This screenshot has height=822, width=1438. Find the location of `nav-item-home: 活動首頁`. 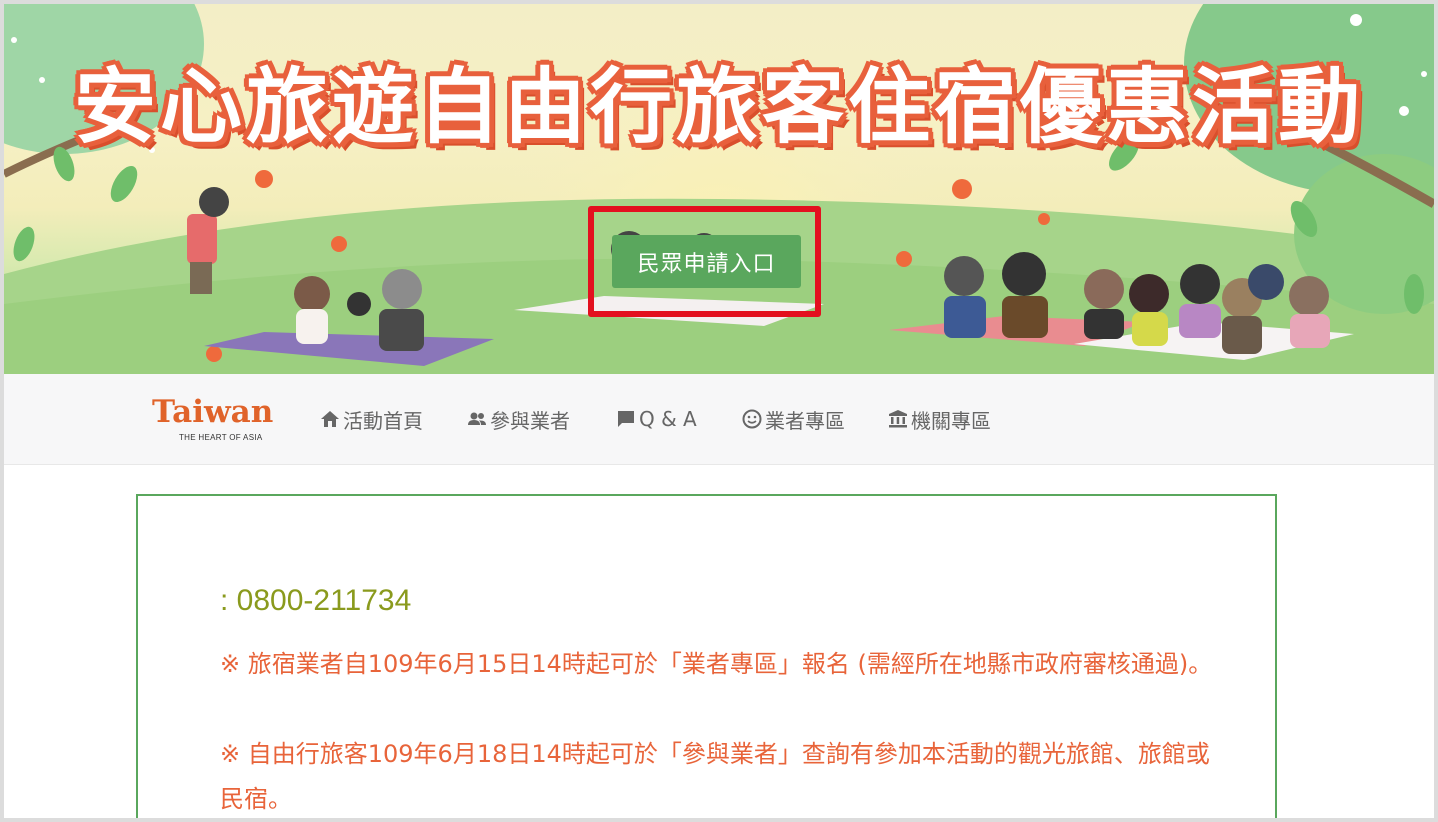

nav-item-home: 活動首頁 is located at coordinates (371, 419).